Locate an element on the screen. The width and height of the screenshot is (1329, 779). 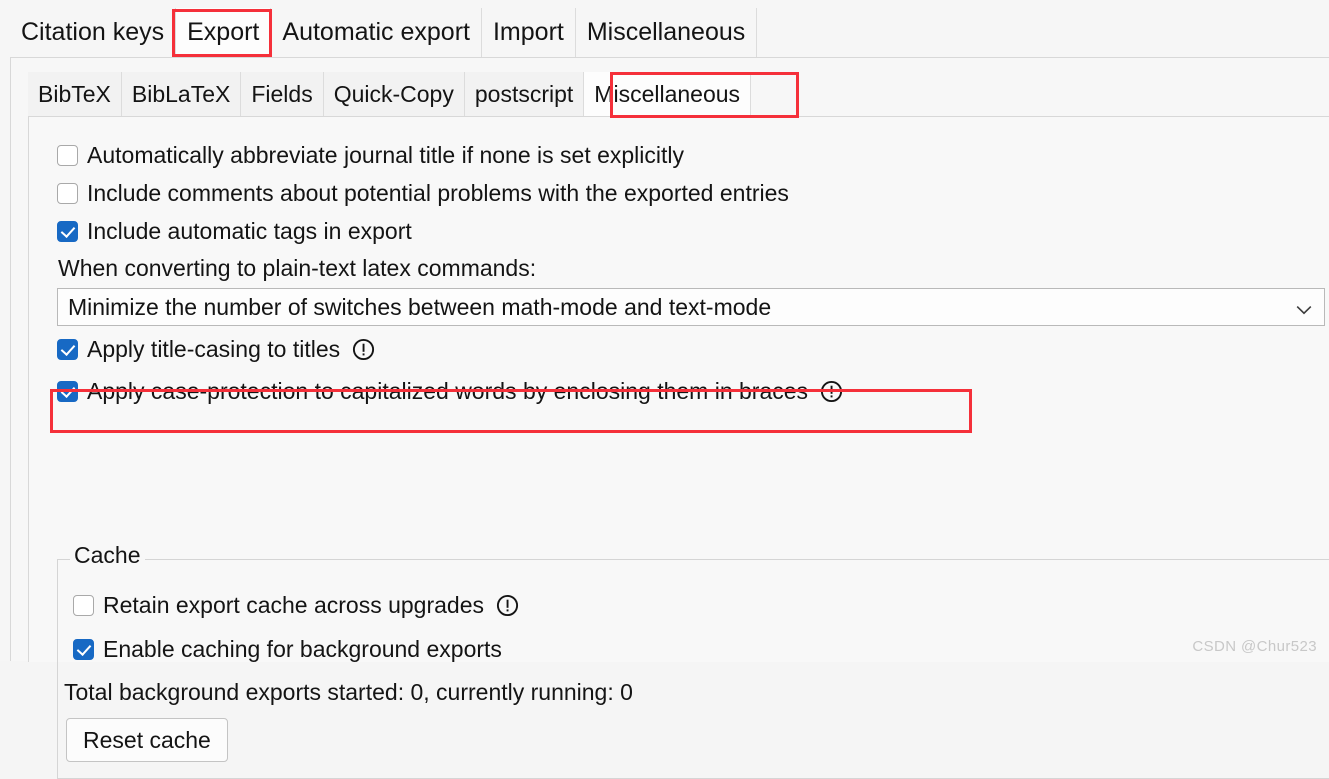
checkbox-abbreviate-journal is located at coordinates (67, 155).